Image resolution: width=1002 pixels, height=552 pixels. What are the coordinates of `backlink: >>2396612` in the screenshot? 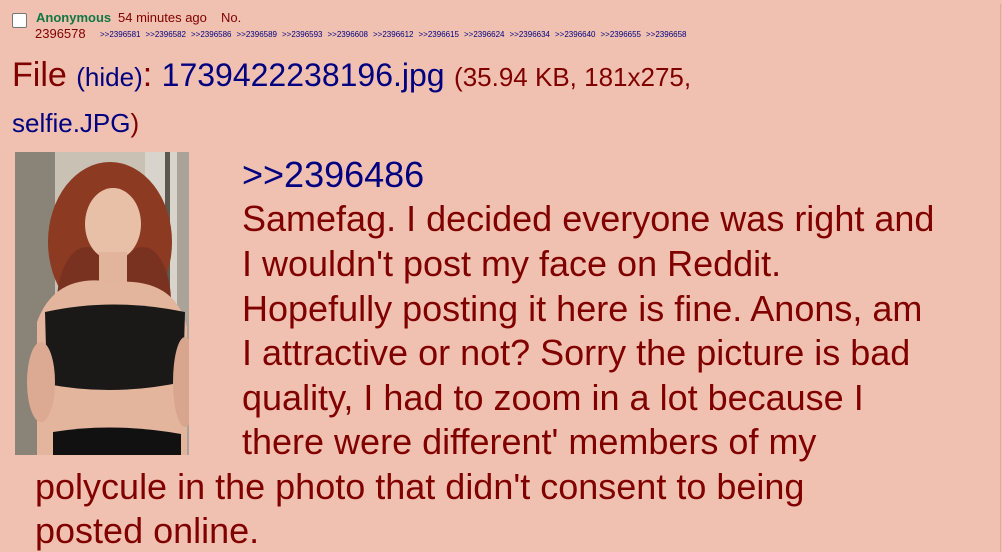 It's located at (393, 34).